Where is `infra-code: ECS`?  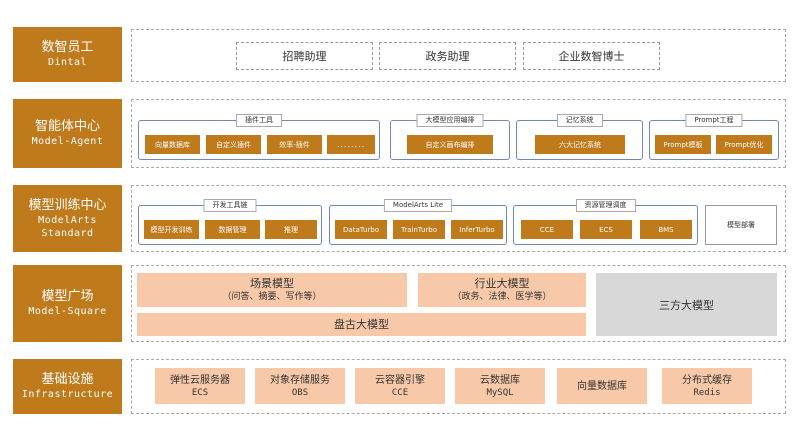
infra-code: ECS is located at coordinates (200, 392).